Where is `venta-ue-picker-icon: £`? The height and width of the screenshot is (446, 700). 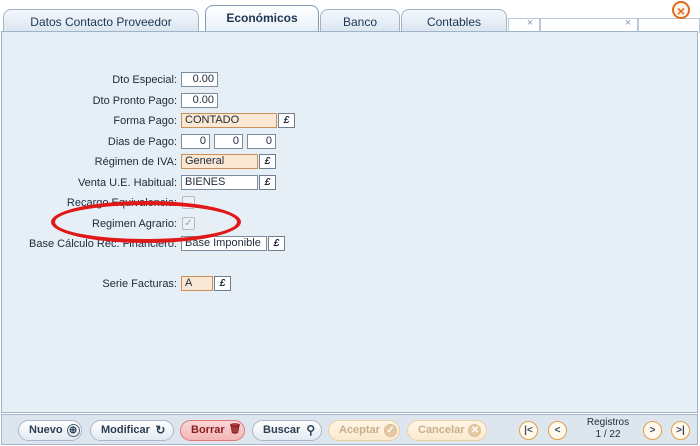
venta-ue-picker-icon: £ is located at coordinates (267, 182).